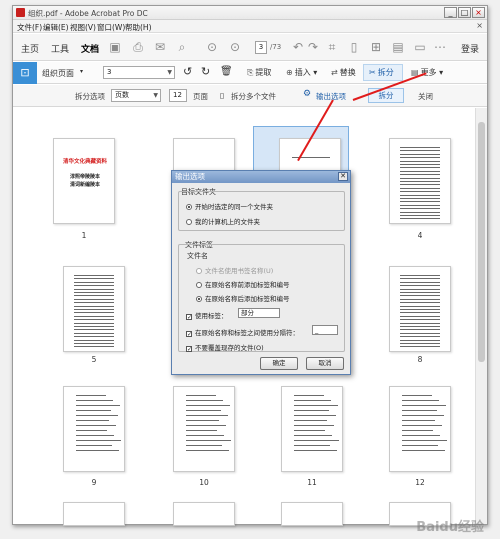 The width and height of the screenshot is (500, 539). What do you see at coordinates (243, 284) in the screenshot?
I see `prefix-radio: 在原始名称前添加标签和编号` at bounding box center [243, 284].